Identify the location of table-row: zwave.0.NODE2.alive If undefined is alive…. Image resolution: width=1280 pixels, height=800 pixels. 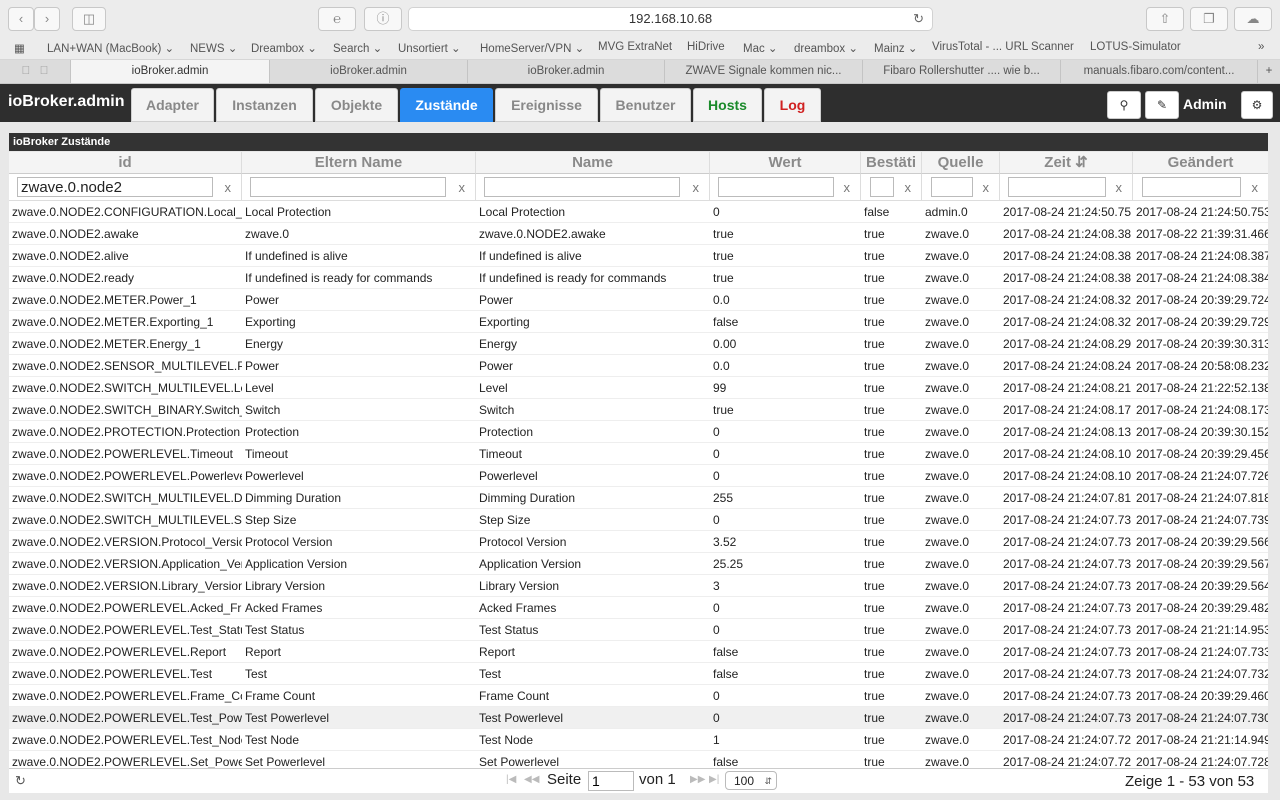
(638, 256).